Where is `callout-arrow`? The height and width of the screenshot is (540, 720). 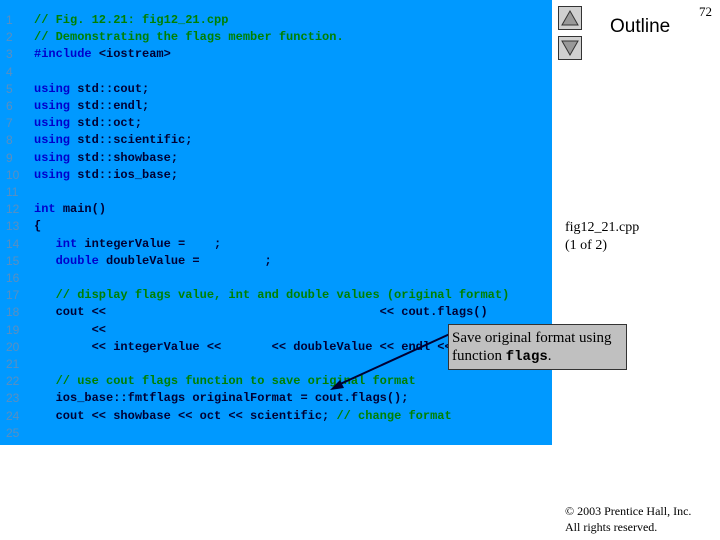
callout-arrow is located at coordinates (391, 361).